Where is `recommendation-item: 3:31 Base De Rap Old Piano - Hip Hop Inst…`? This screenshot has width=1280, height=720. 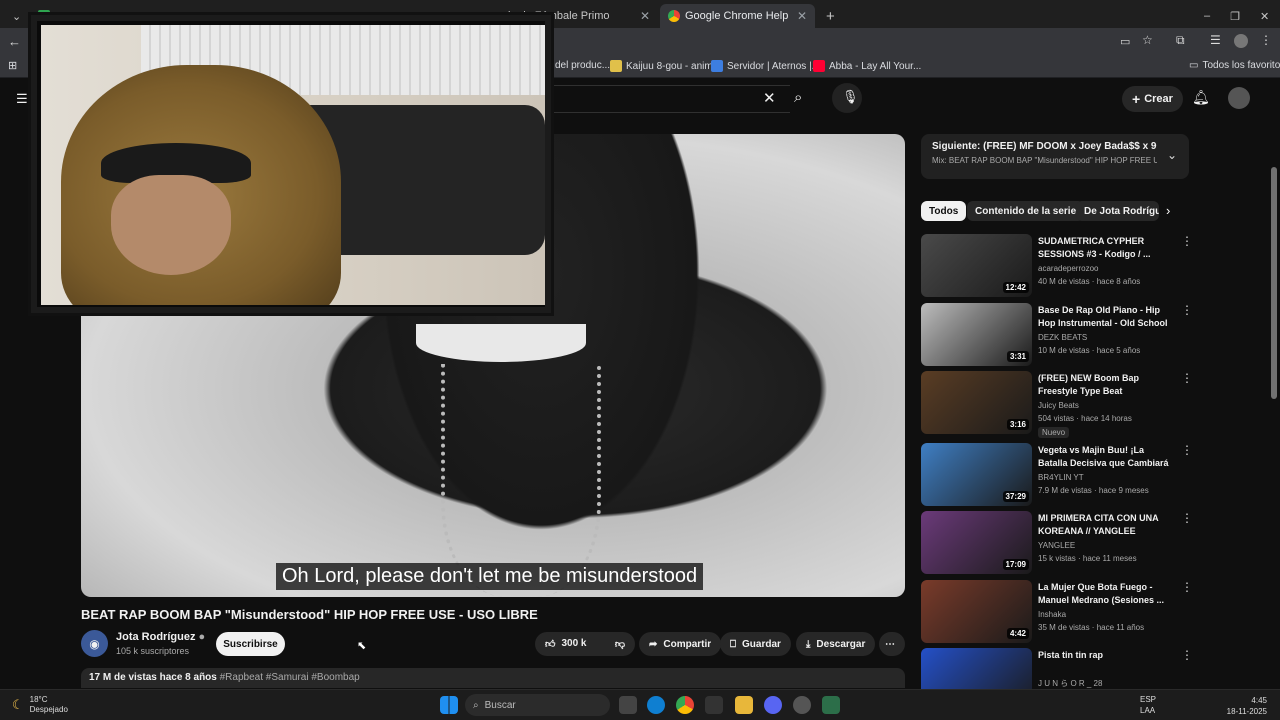
recommendation-item: 3:31 Base De Rap Old Piano - Hip Hop Inst… is located at coordinates (1057, 335).